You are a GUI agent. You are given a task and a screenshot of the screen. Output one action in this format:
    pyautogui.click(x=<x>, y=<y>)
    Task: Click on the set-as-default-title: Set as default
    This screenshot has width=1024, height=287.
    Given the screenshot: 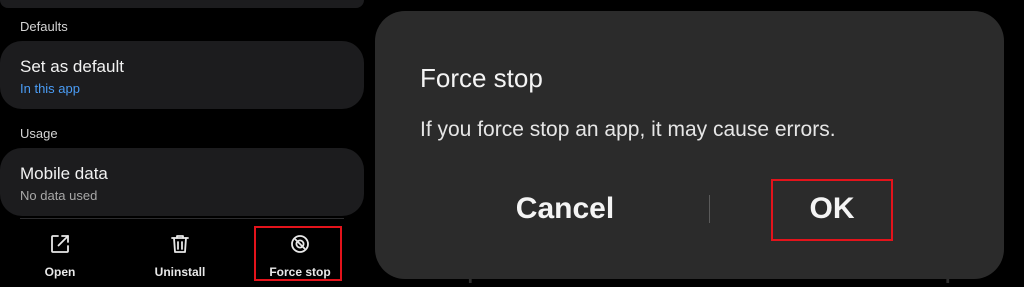 What is the action you would take?
    pyautogui.click(x=72, y=66)
    